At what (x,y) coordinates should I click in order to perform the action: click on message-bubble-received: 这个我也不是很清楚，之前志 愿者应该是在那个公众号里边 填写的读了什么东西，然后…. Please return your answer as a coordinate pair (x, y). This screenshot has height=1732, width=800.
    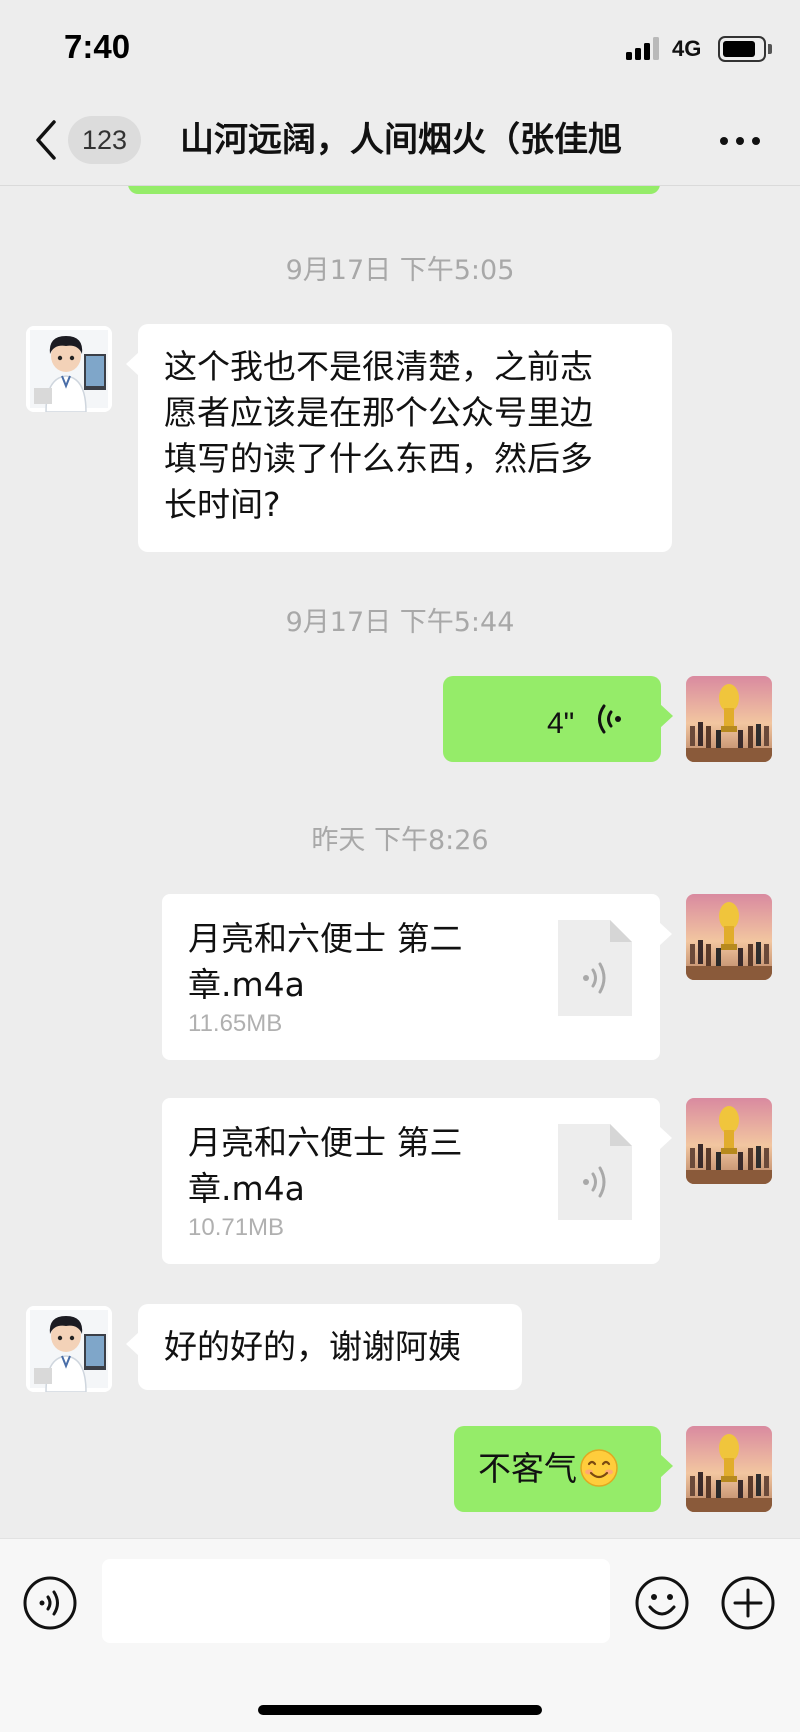
    Looking at the image, I should click on (399, 438).